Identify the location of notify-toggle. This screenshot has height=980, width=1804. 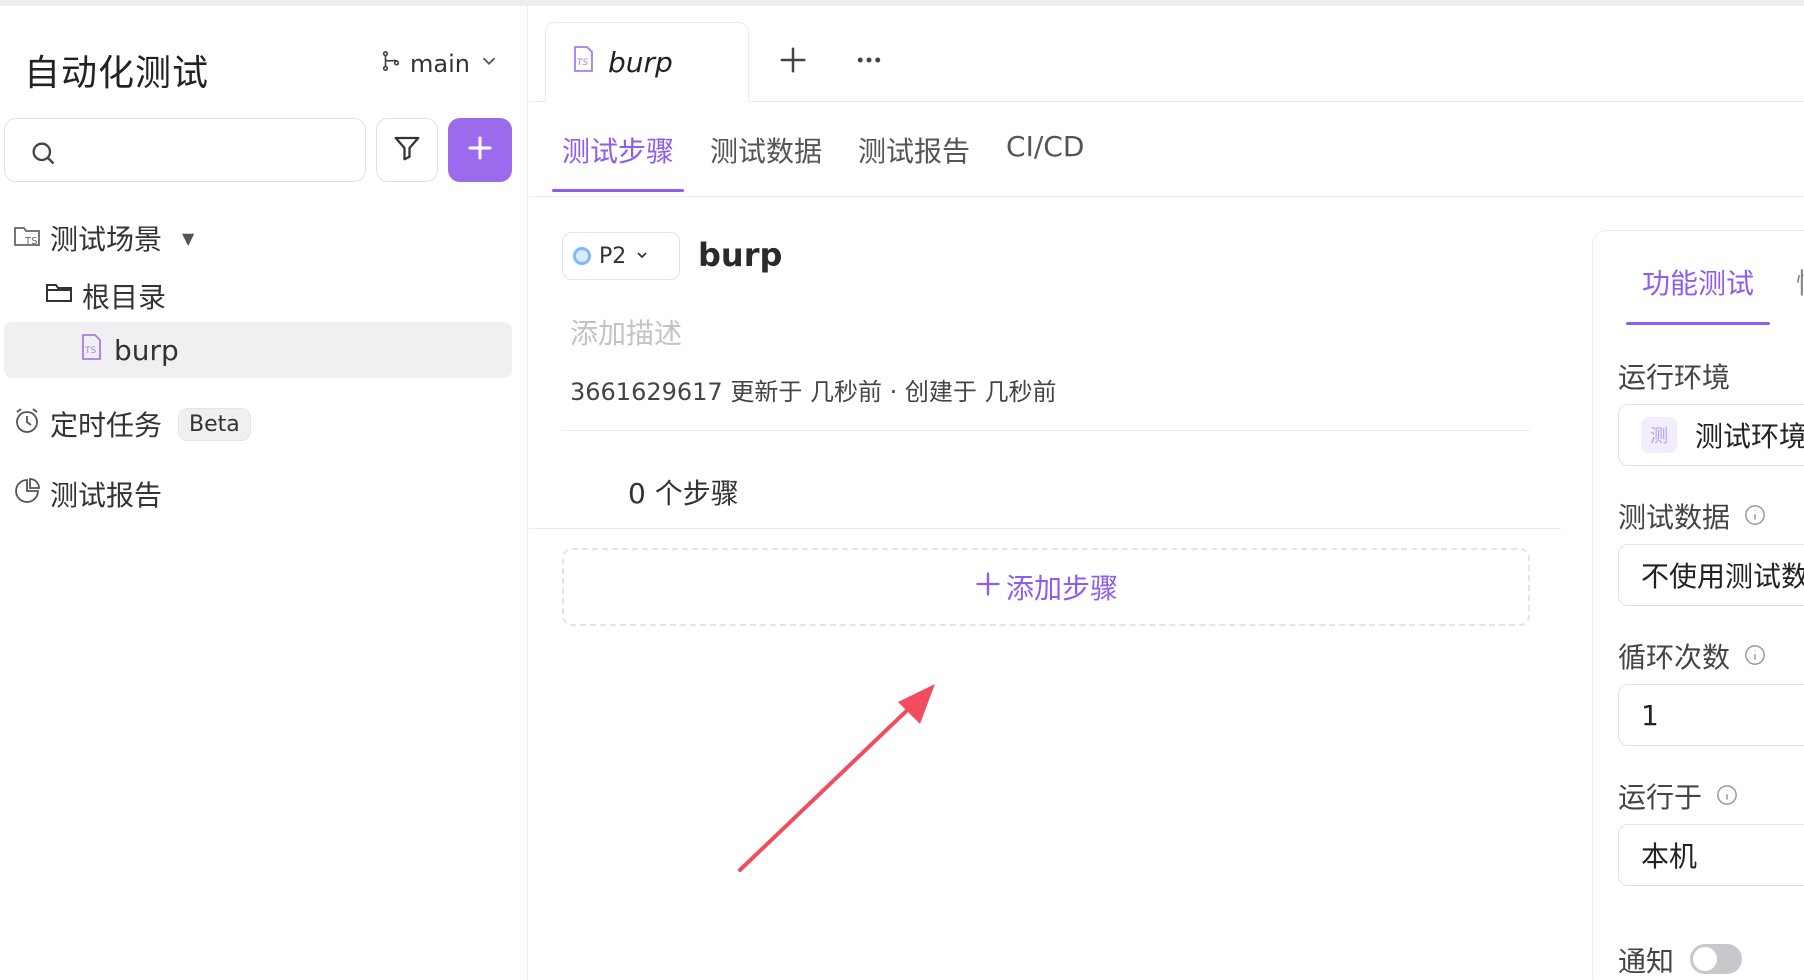
(1716, 959).